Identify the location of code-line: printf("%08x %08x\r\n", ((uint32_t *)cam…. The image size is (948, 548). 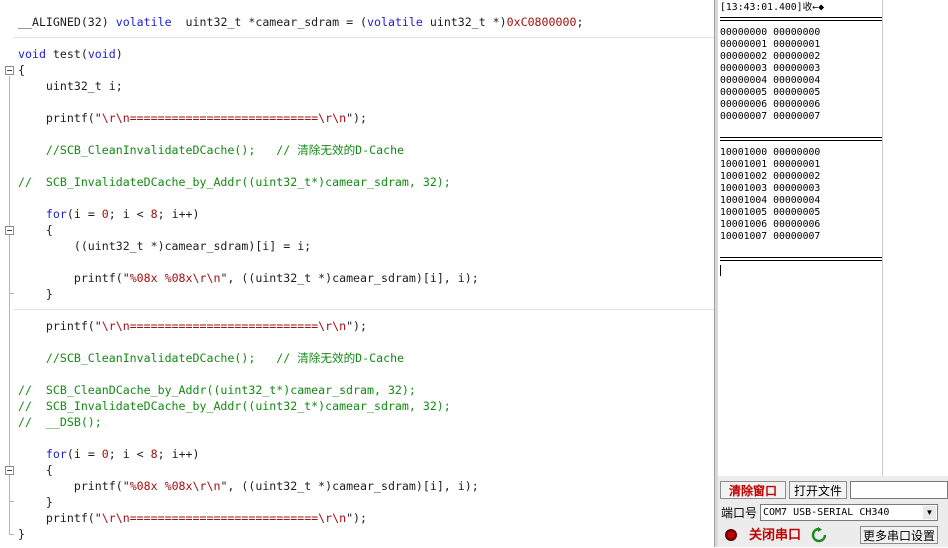
(248, 278).